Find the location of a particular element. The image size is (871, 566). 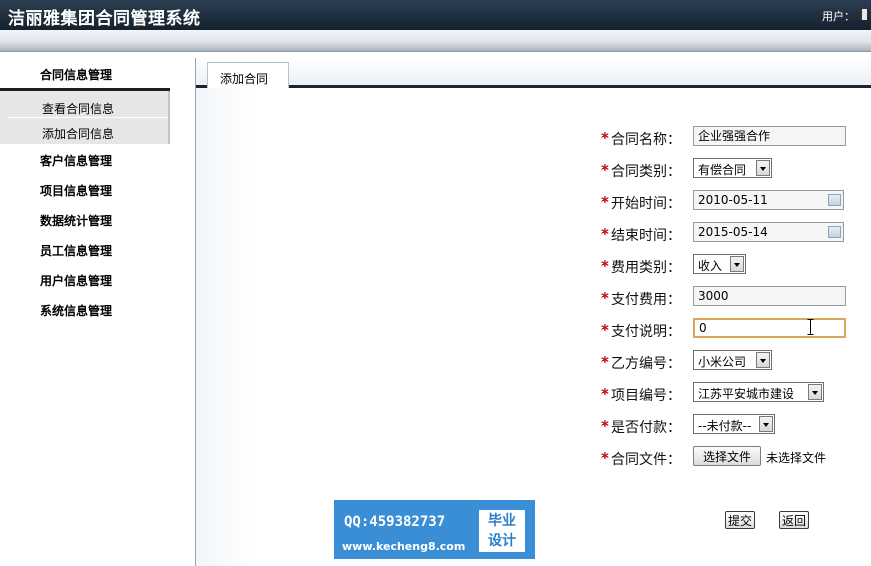

sidebar-subitem-label: 查看合同信息 is located at coordinates (78, 109).